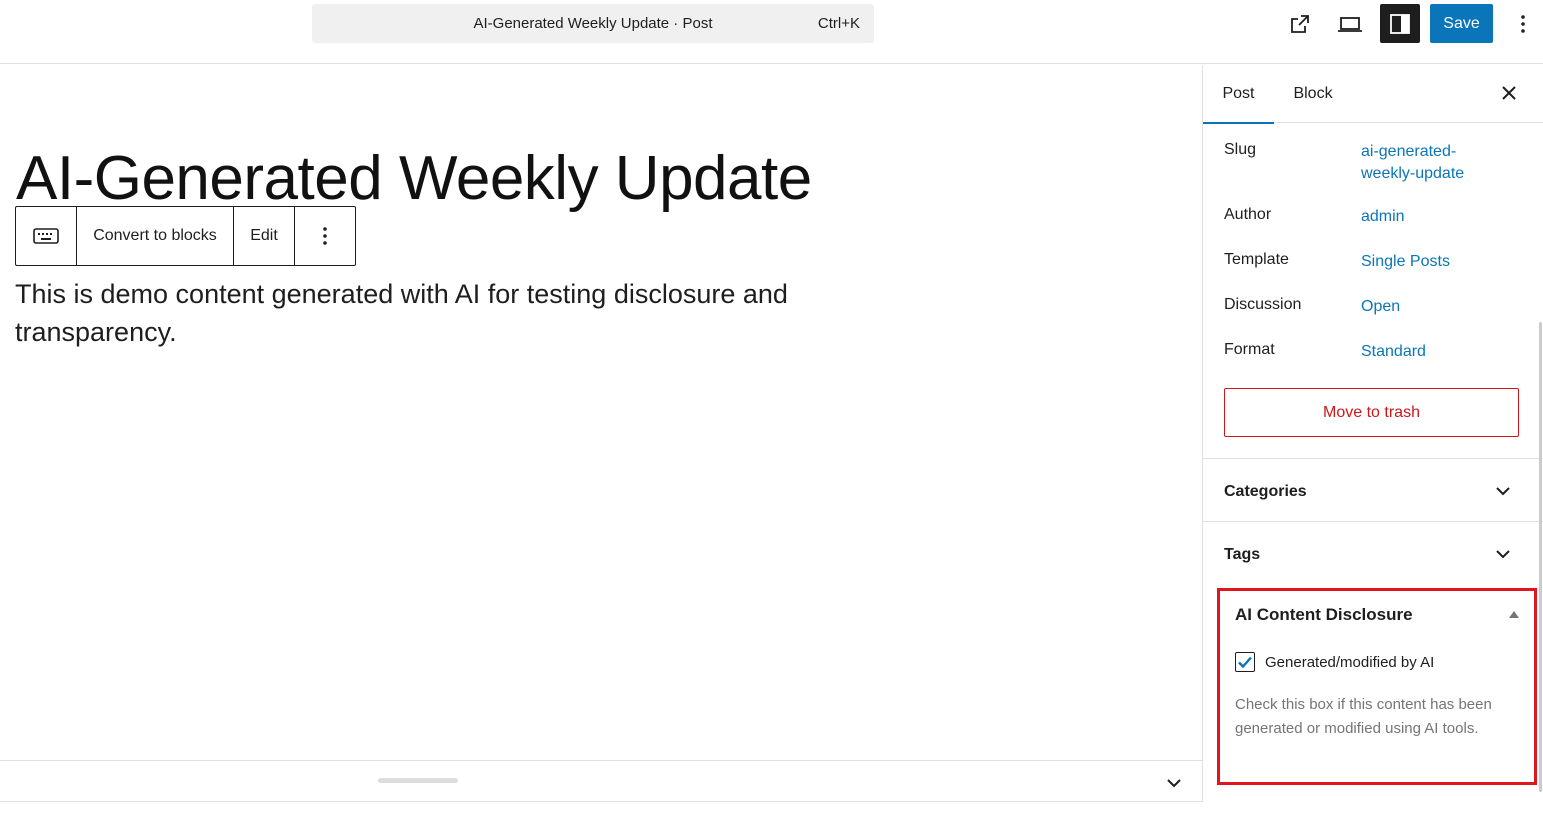  What do you see at coordinates (1238, 94) in the screenshot?
I see `tab-post: Post` at bounding box center [1238, 94].